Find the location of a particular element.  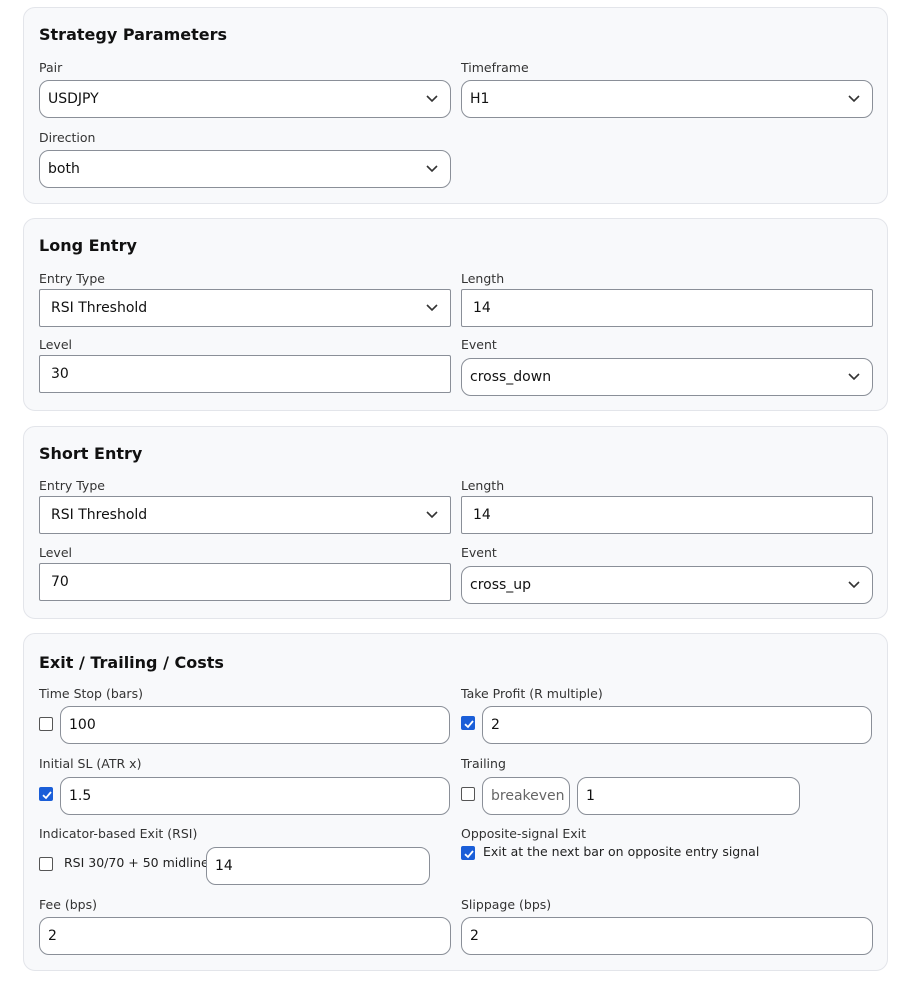

event-value: cross_down is located at coordinates (511, 377).